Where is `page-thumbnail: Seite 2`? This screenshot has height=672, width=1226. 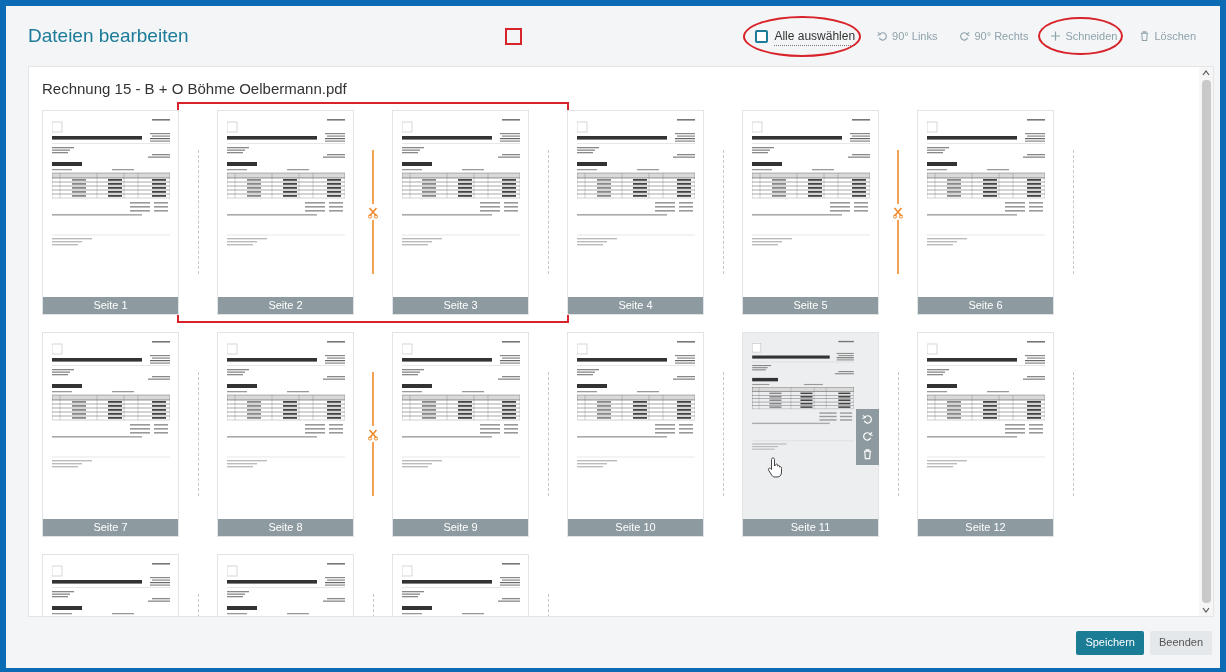 page-thumbnail: Seite 2 is located at coordinates (285, 212).